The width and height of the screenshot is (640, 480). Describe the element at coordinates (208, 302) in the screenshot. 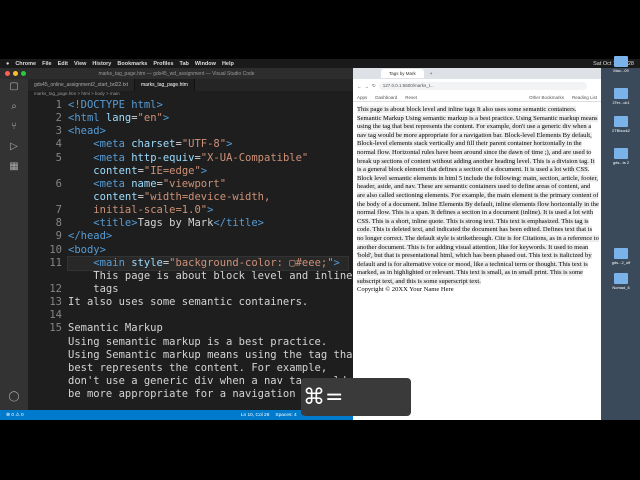

I see `code-line: It also uses some semantic containers.` at that location.